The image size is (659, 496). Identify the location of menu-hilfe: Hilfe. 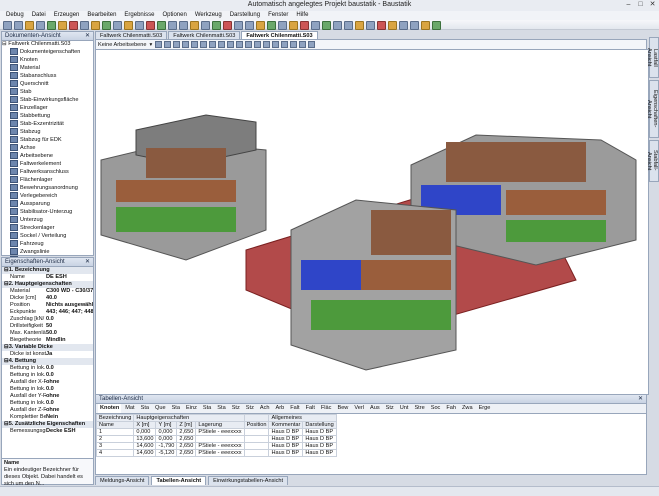
(302, 15).